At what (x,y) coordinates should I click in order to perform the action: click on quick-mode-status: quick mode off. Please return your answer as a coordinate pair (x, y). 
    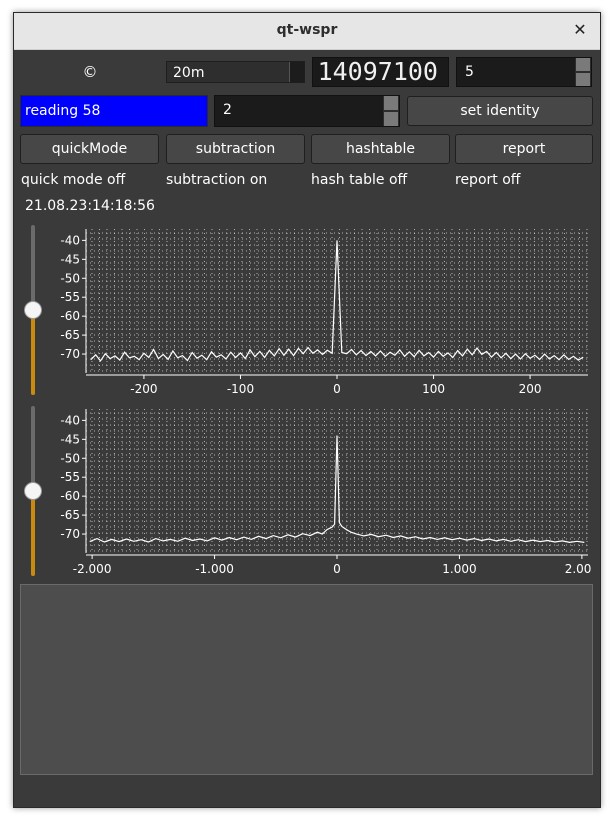
    Looking at the image, I should click on (73, 180).